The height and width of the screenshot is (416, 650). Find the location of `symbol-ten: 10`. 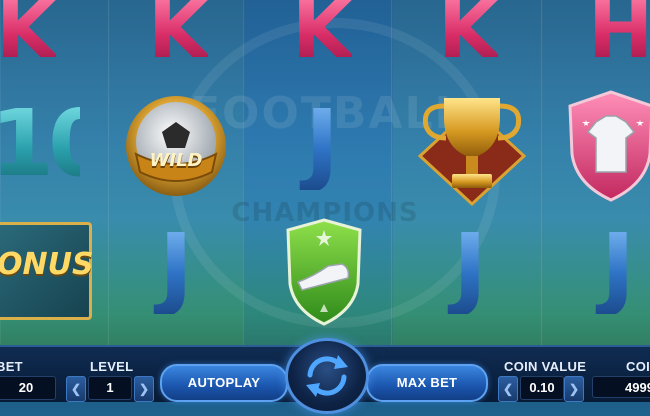

symbol-ten: 10 is located at coordinates (56, 144).